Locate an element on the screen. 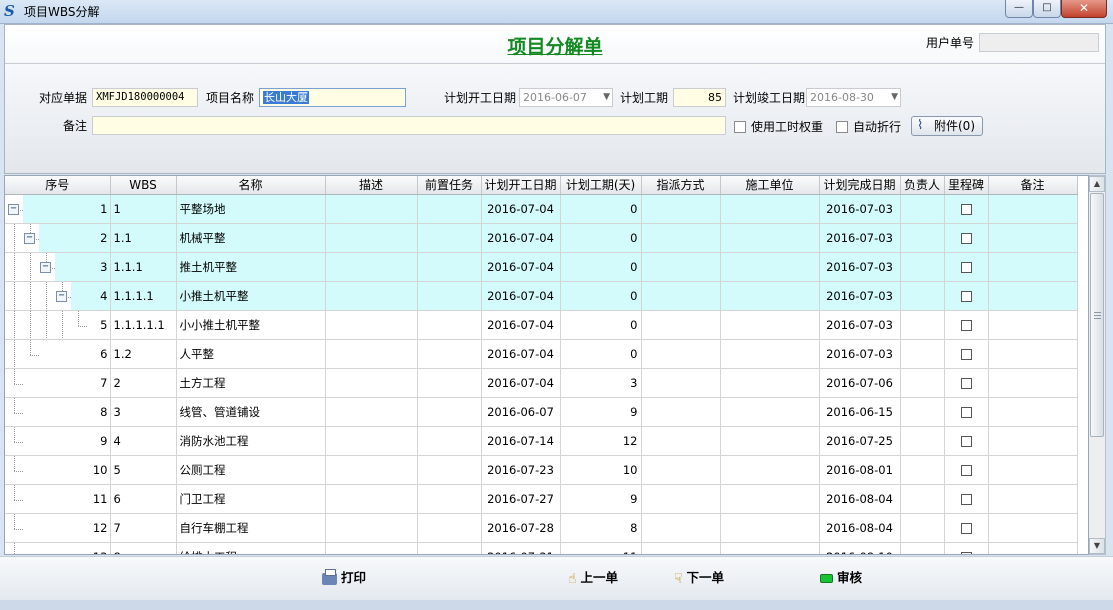  plan-duration-field: 85 is located at coordinates (699, 97).